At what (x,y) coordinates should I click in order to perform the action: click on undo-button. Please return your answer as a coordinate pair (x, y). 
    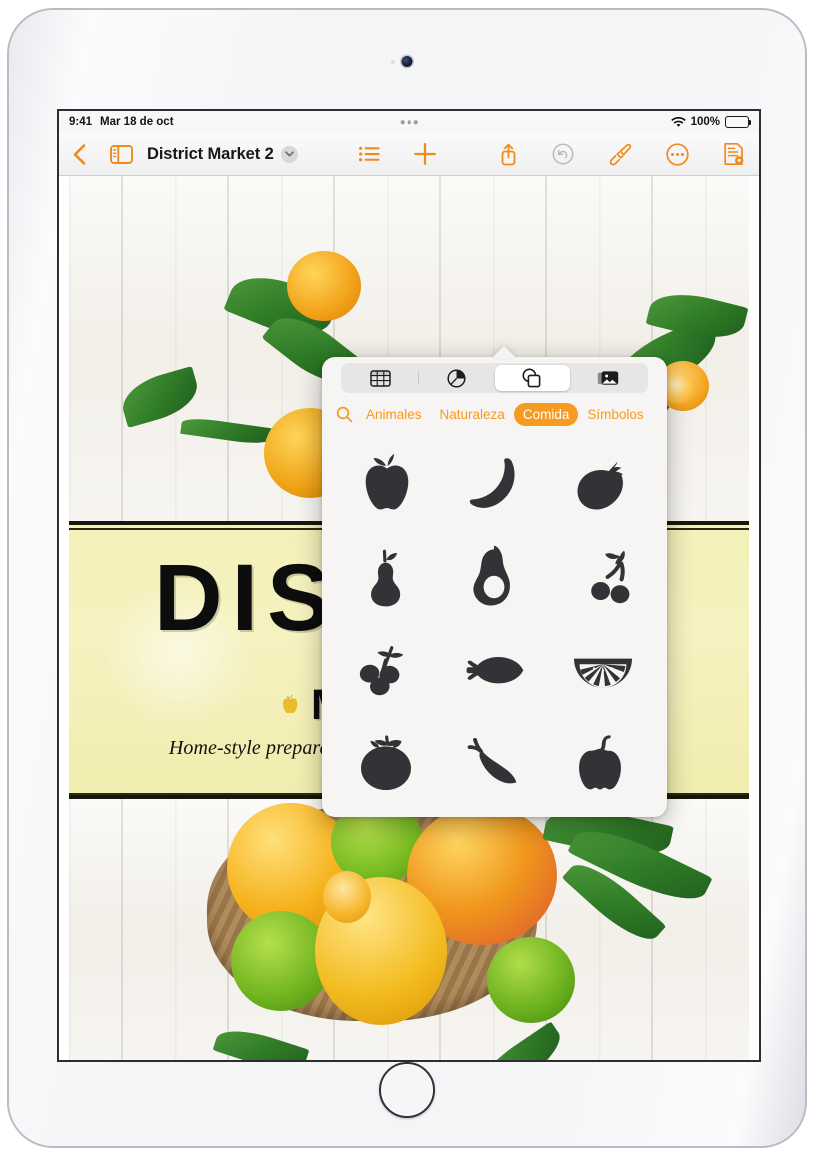
    Looking at the image, I should click on (563, 154).